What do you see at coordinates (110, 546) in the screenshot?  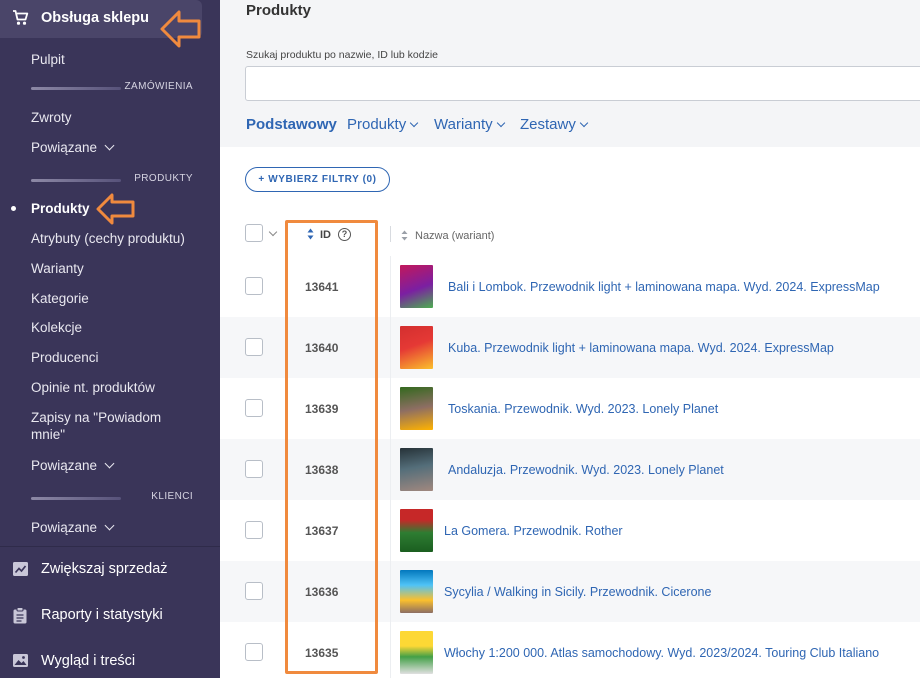 I see `sidebar-divider` at bounding box center [110, 546].